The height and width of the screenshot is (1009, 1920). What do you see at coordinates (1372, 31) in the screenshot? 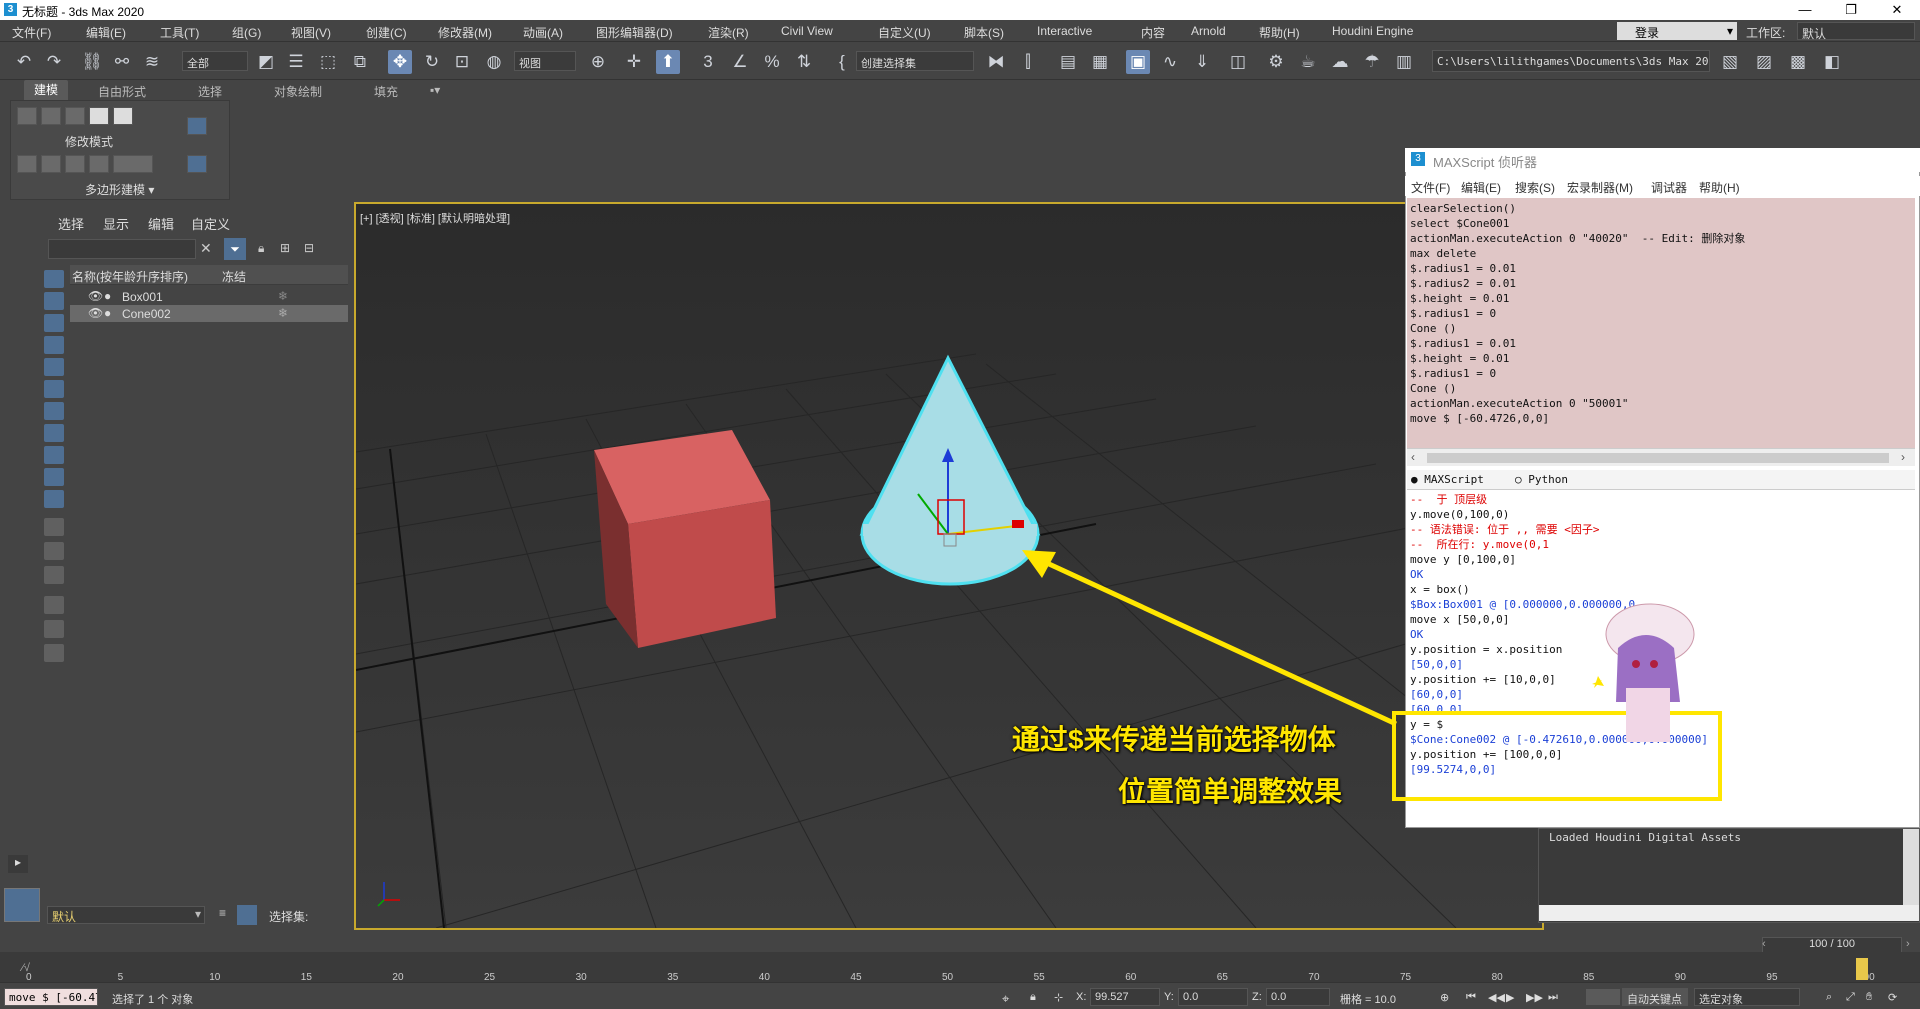
I see `menu-houdini-engine: Houdini Engine` at bounding box center [1372, 31].